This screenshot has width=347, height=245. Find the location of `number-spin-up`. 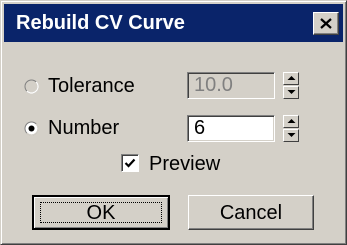

number-spin-up is located at coordinates (291, 121).